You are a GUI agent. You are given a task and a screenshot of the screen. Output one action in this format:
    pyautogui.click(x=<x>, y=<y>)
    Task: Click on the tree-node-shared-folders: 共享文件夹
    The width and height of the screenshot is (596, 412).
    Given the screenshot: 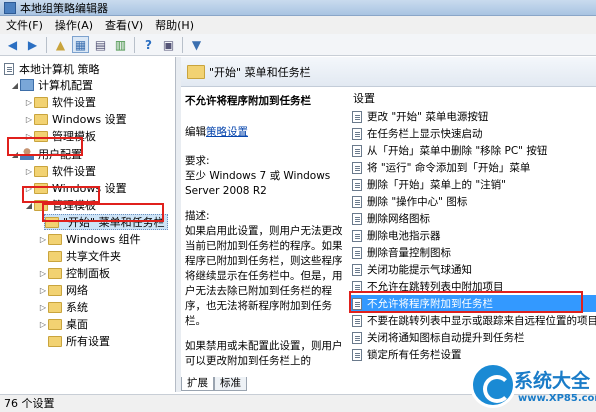 What is the action you would take?
    pyautogui.click(x=84, y=256)
    